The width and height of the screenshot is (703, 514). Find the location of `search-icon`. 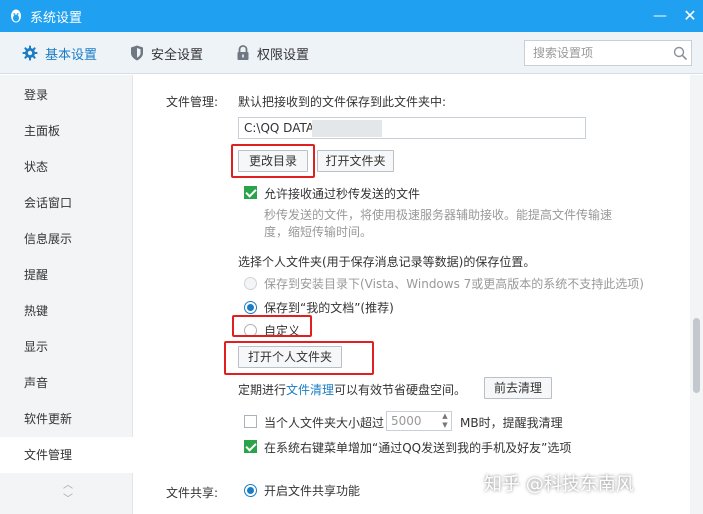

search-icon is located at coordinates (680, 53).